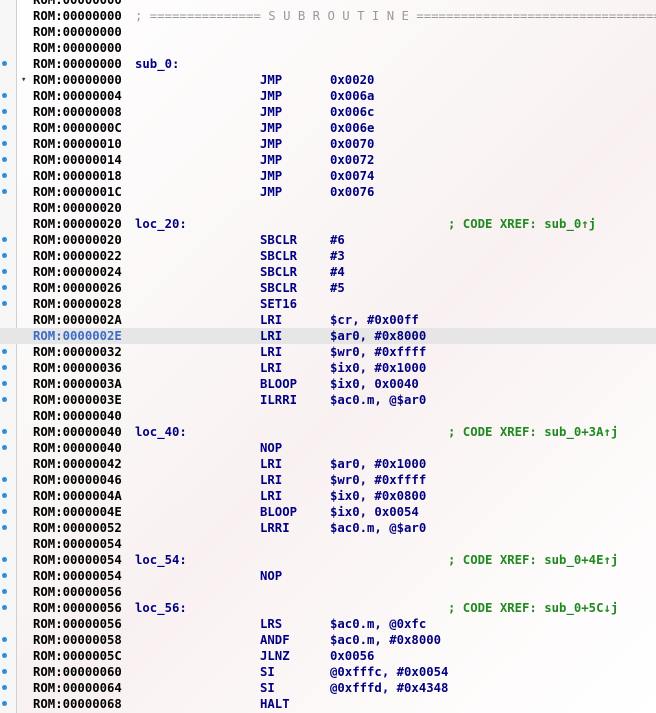  I want to click on instruction-operands: 0x006a, so click(352, 96).